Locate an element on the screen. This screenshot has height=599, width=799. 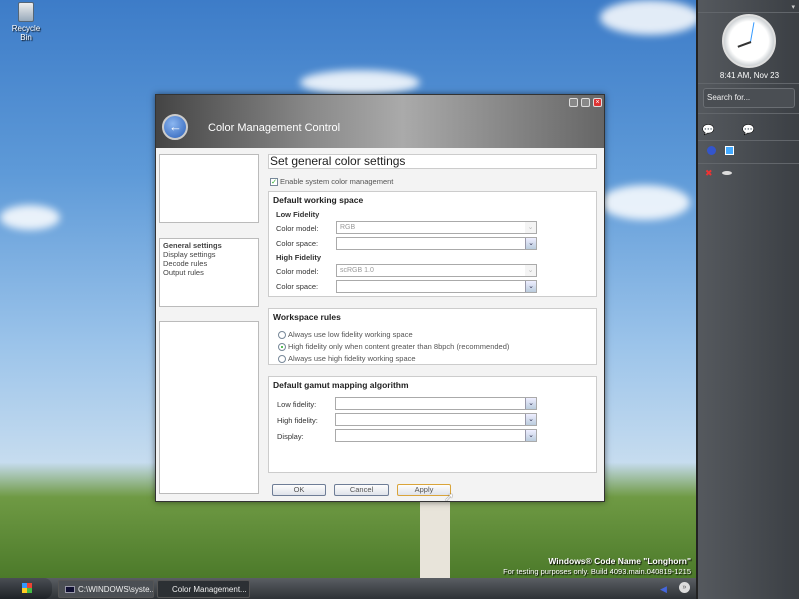
back-button: ← is located at coordinates (175, 127).